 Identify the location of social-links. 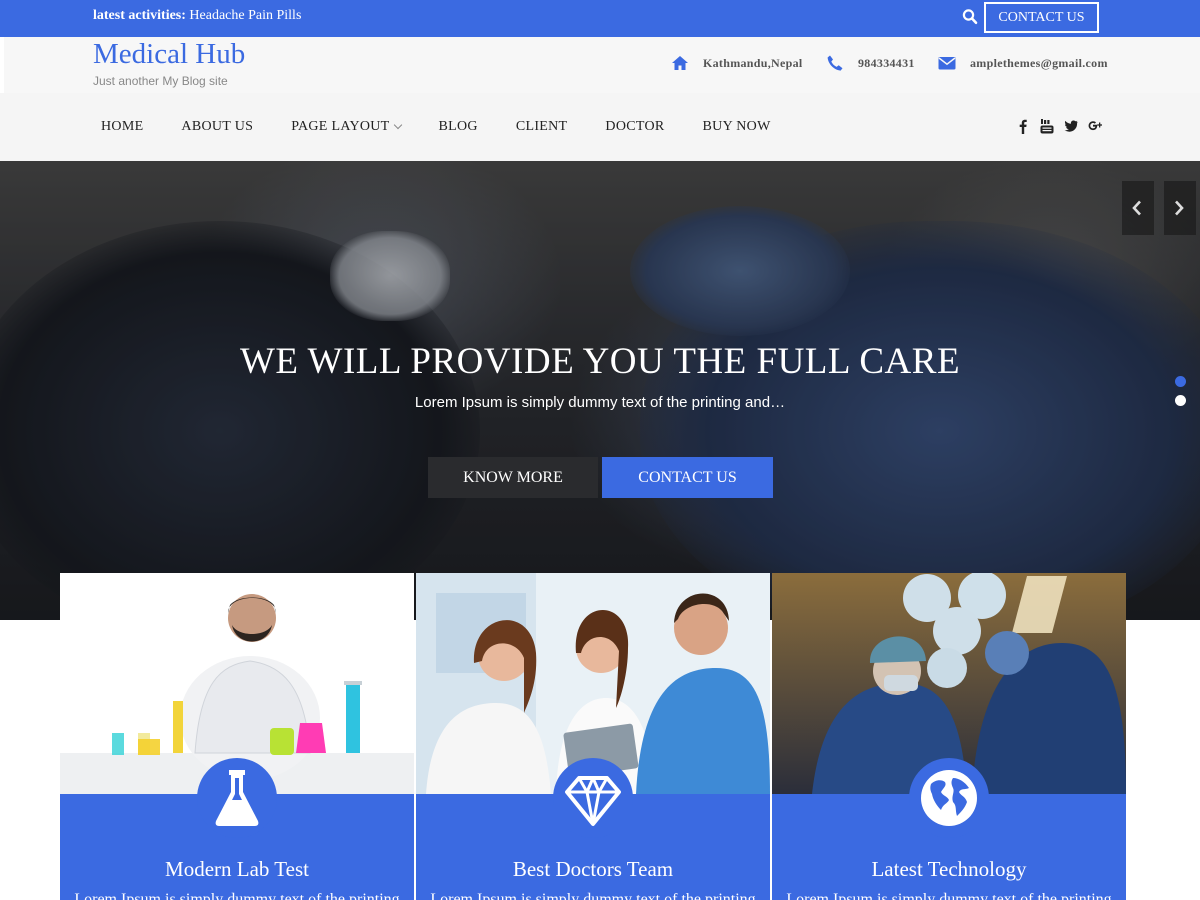
(1054, 126).